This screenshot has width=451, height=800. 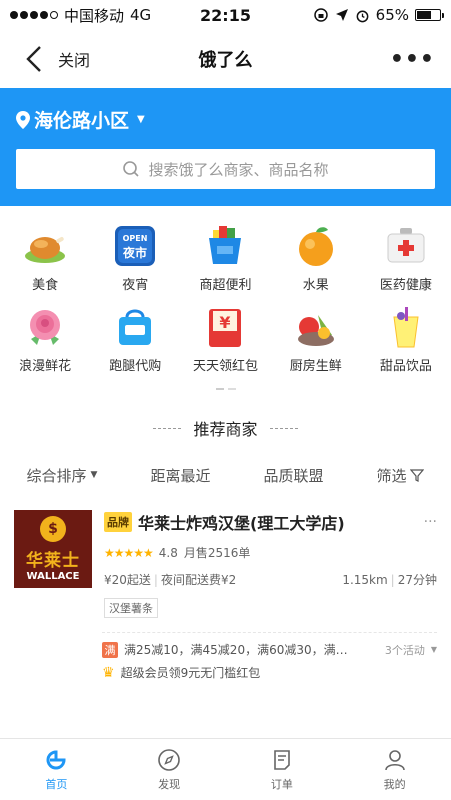 I want to click on rose-icon, so click(x=45, y=327).